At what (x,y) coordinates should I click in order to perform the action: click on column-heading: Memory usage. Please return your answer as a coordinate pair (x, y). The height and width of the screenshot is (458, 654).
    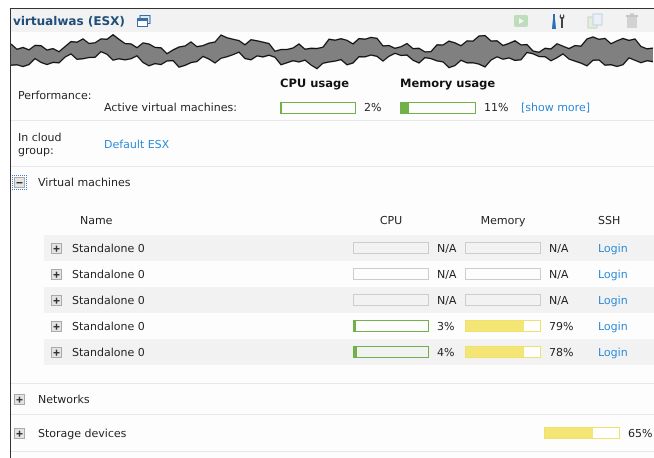
    Looking at the image, I should click on (448, 83).